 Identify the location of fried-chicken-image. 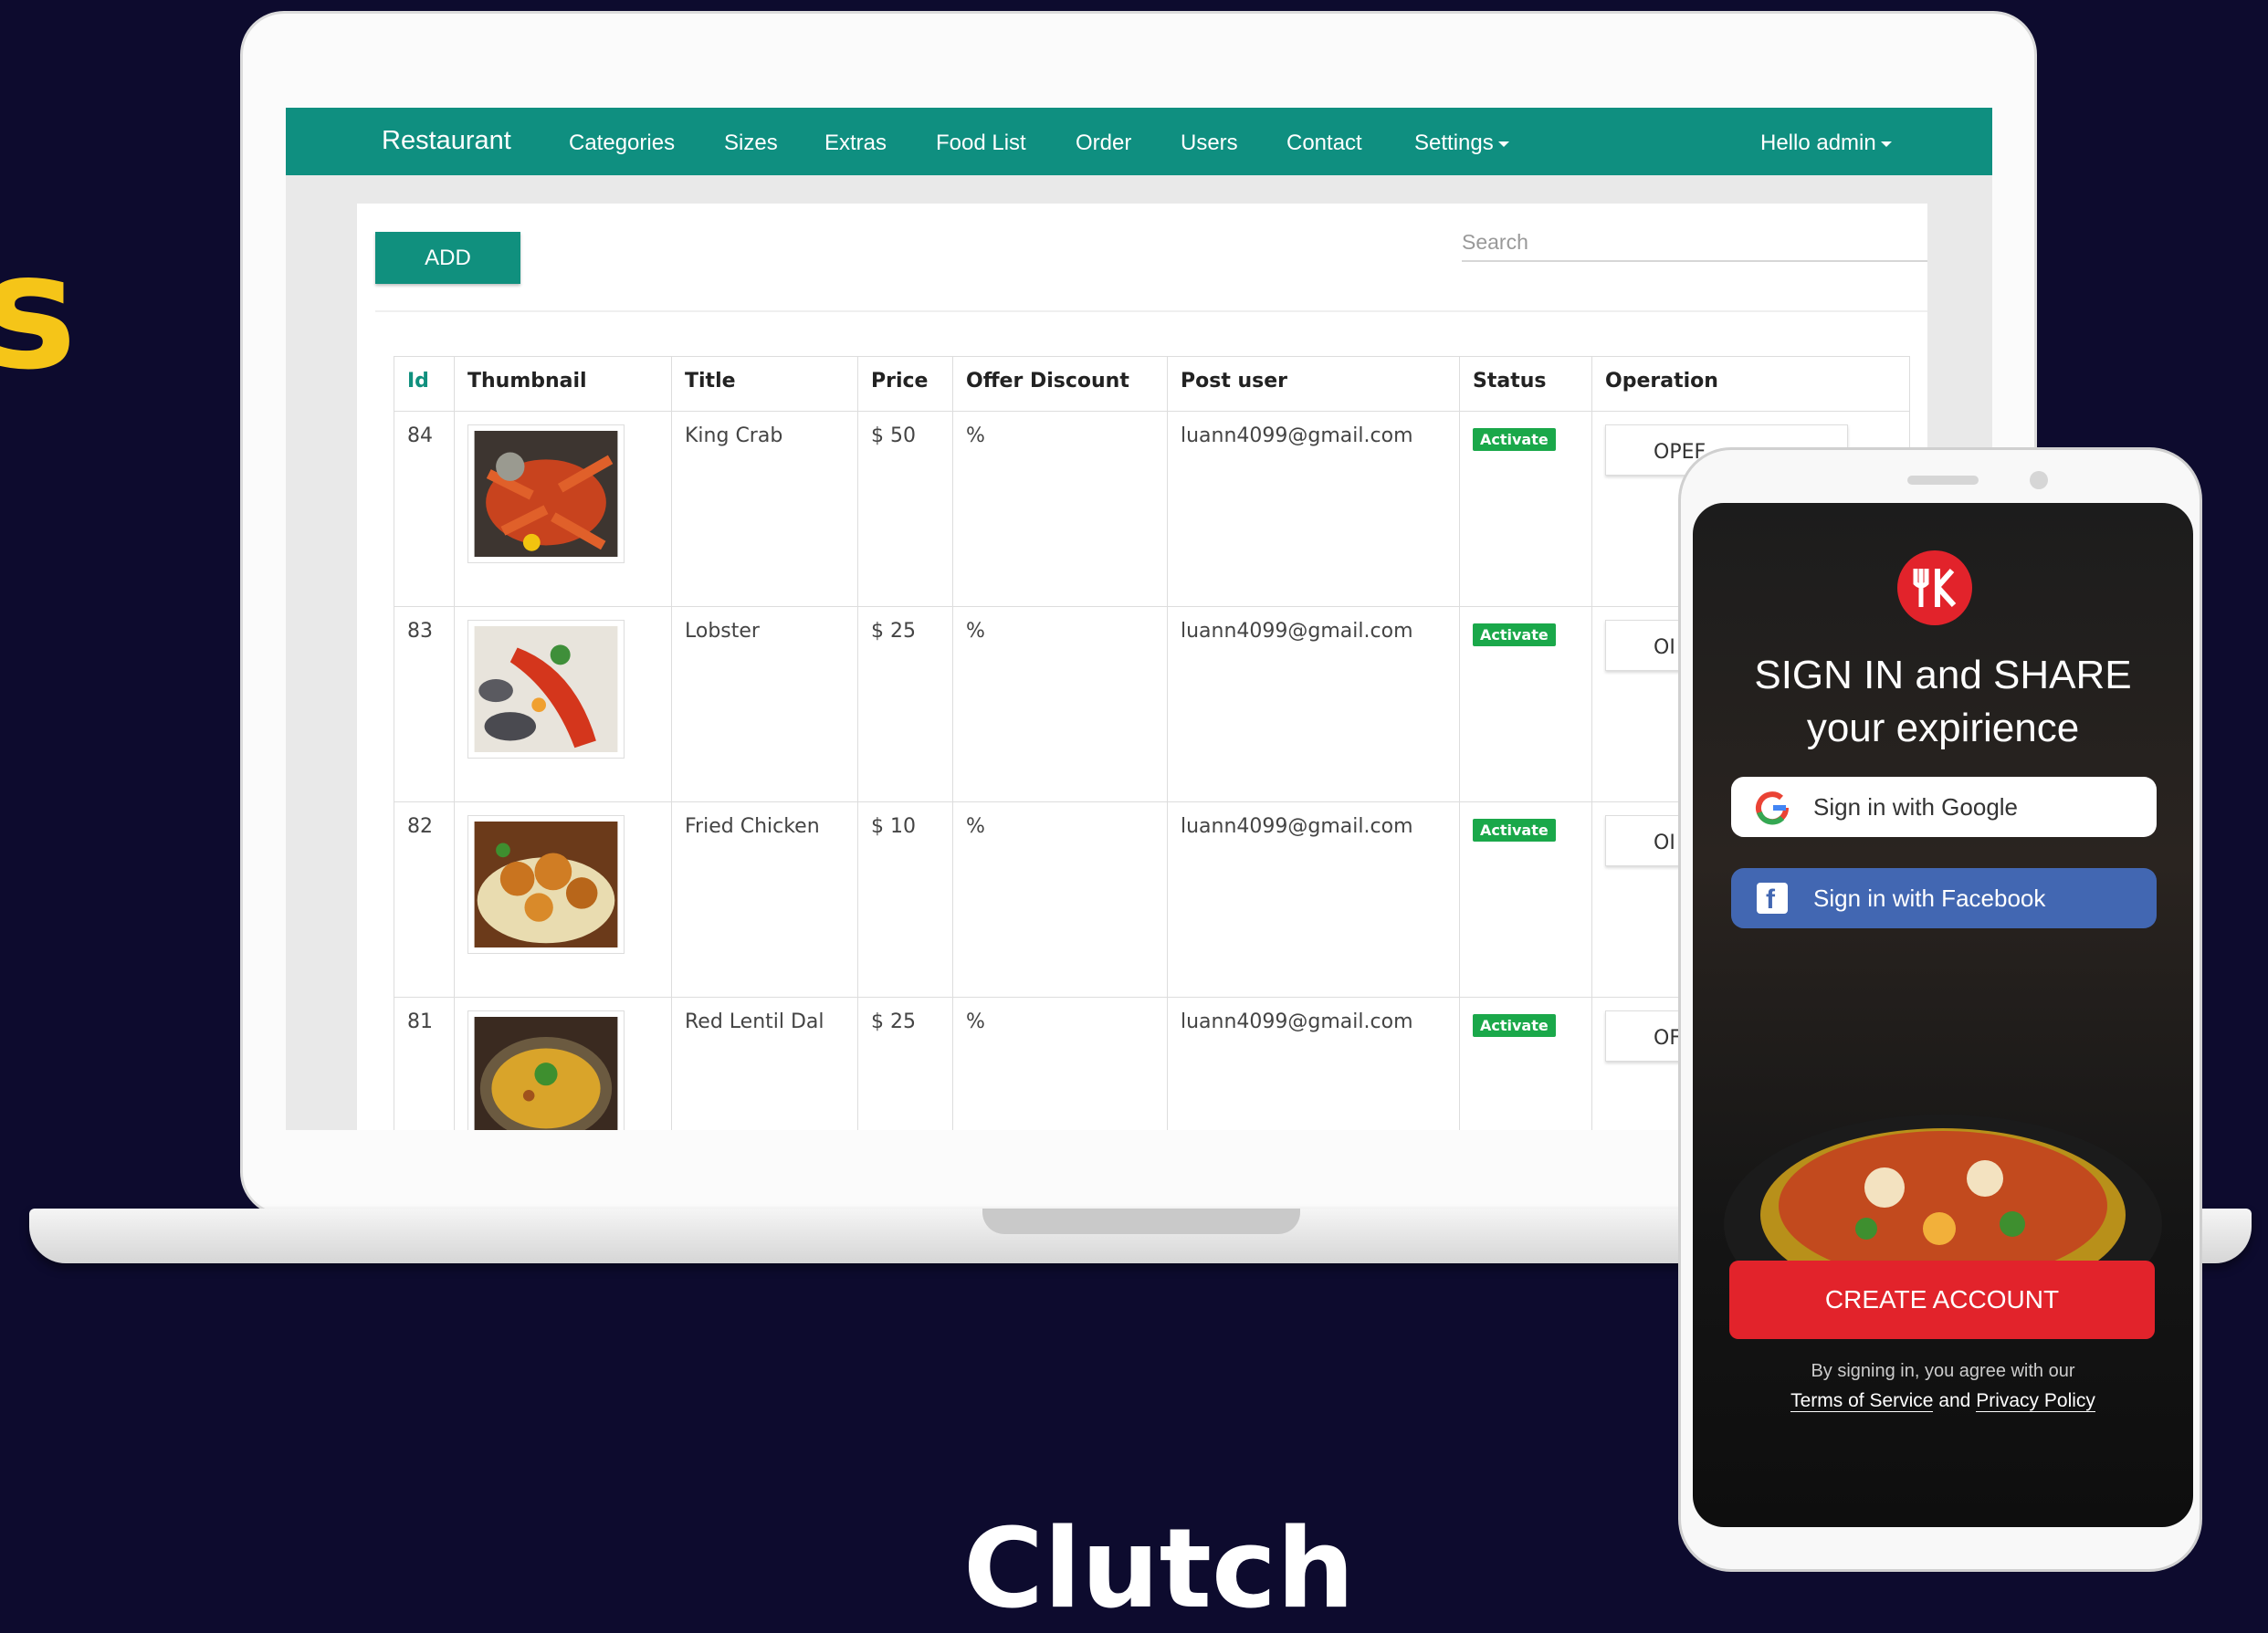
(546, 884).